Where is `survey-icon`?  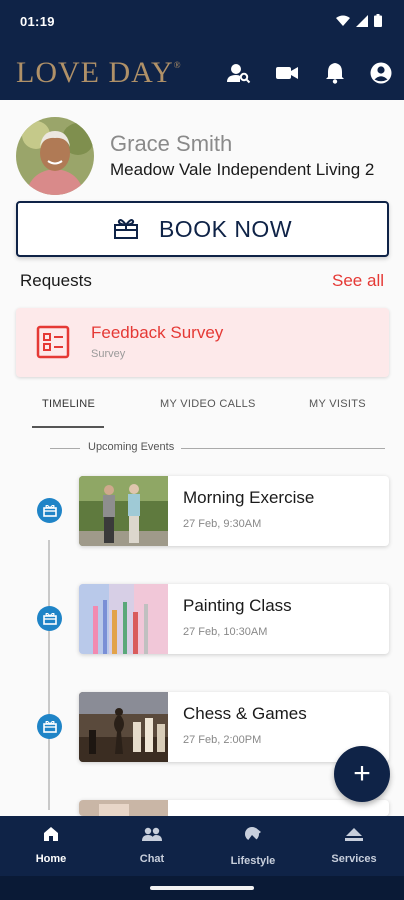
survey-icon is located at coordinates (53, 344).